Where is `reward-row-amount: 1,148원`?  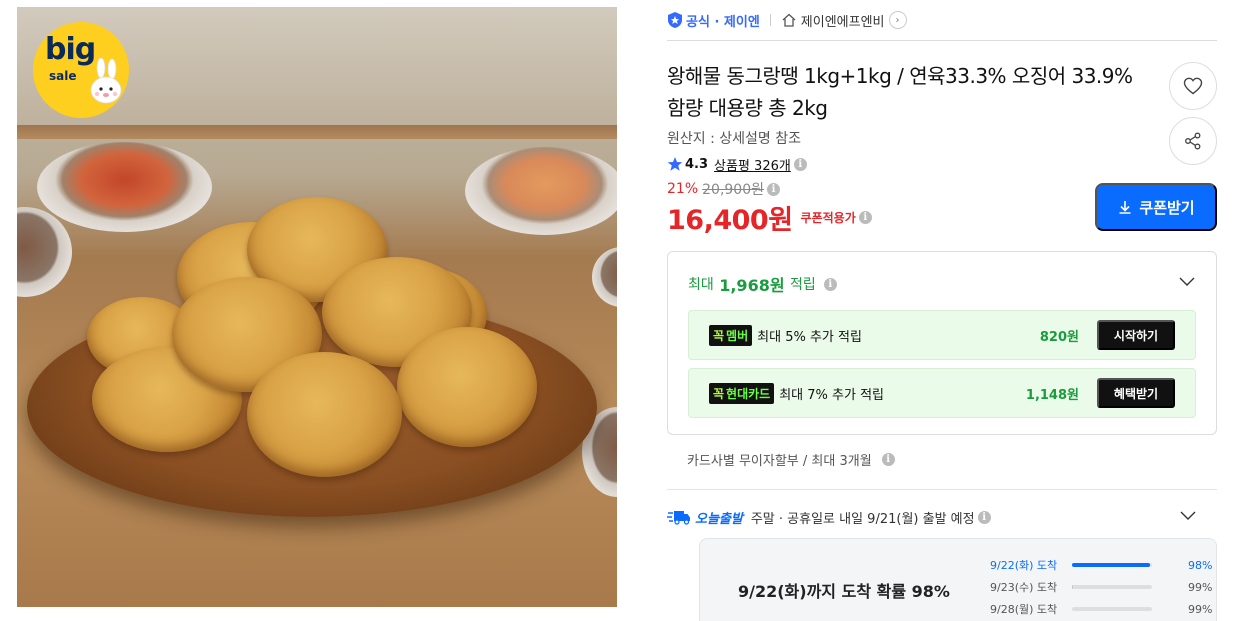
reward-row-amount: 1,148원 is located at coordinates (1052, 395).